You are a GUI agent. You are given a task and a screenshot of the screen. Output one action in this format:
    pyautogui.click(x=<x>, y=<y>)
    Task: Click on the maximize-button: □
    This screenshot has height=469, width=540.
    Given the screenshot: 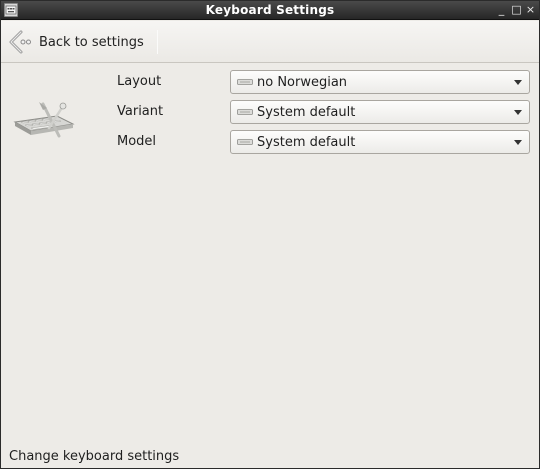 What is the action you would take?
    pyautogui.click(x=516, y=10)
    